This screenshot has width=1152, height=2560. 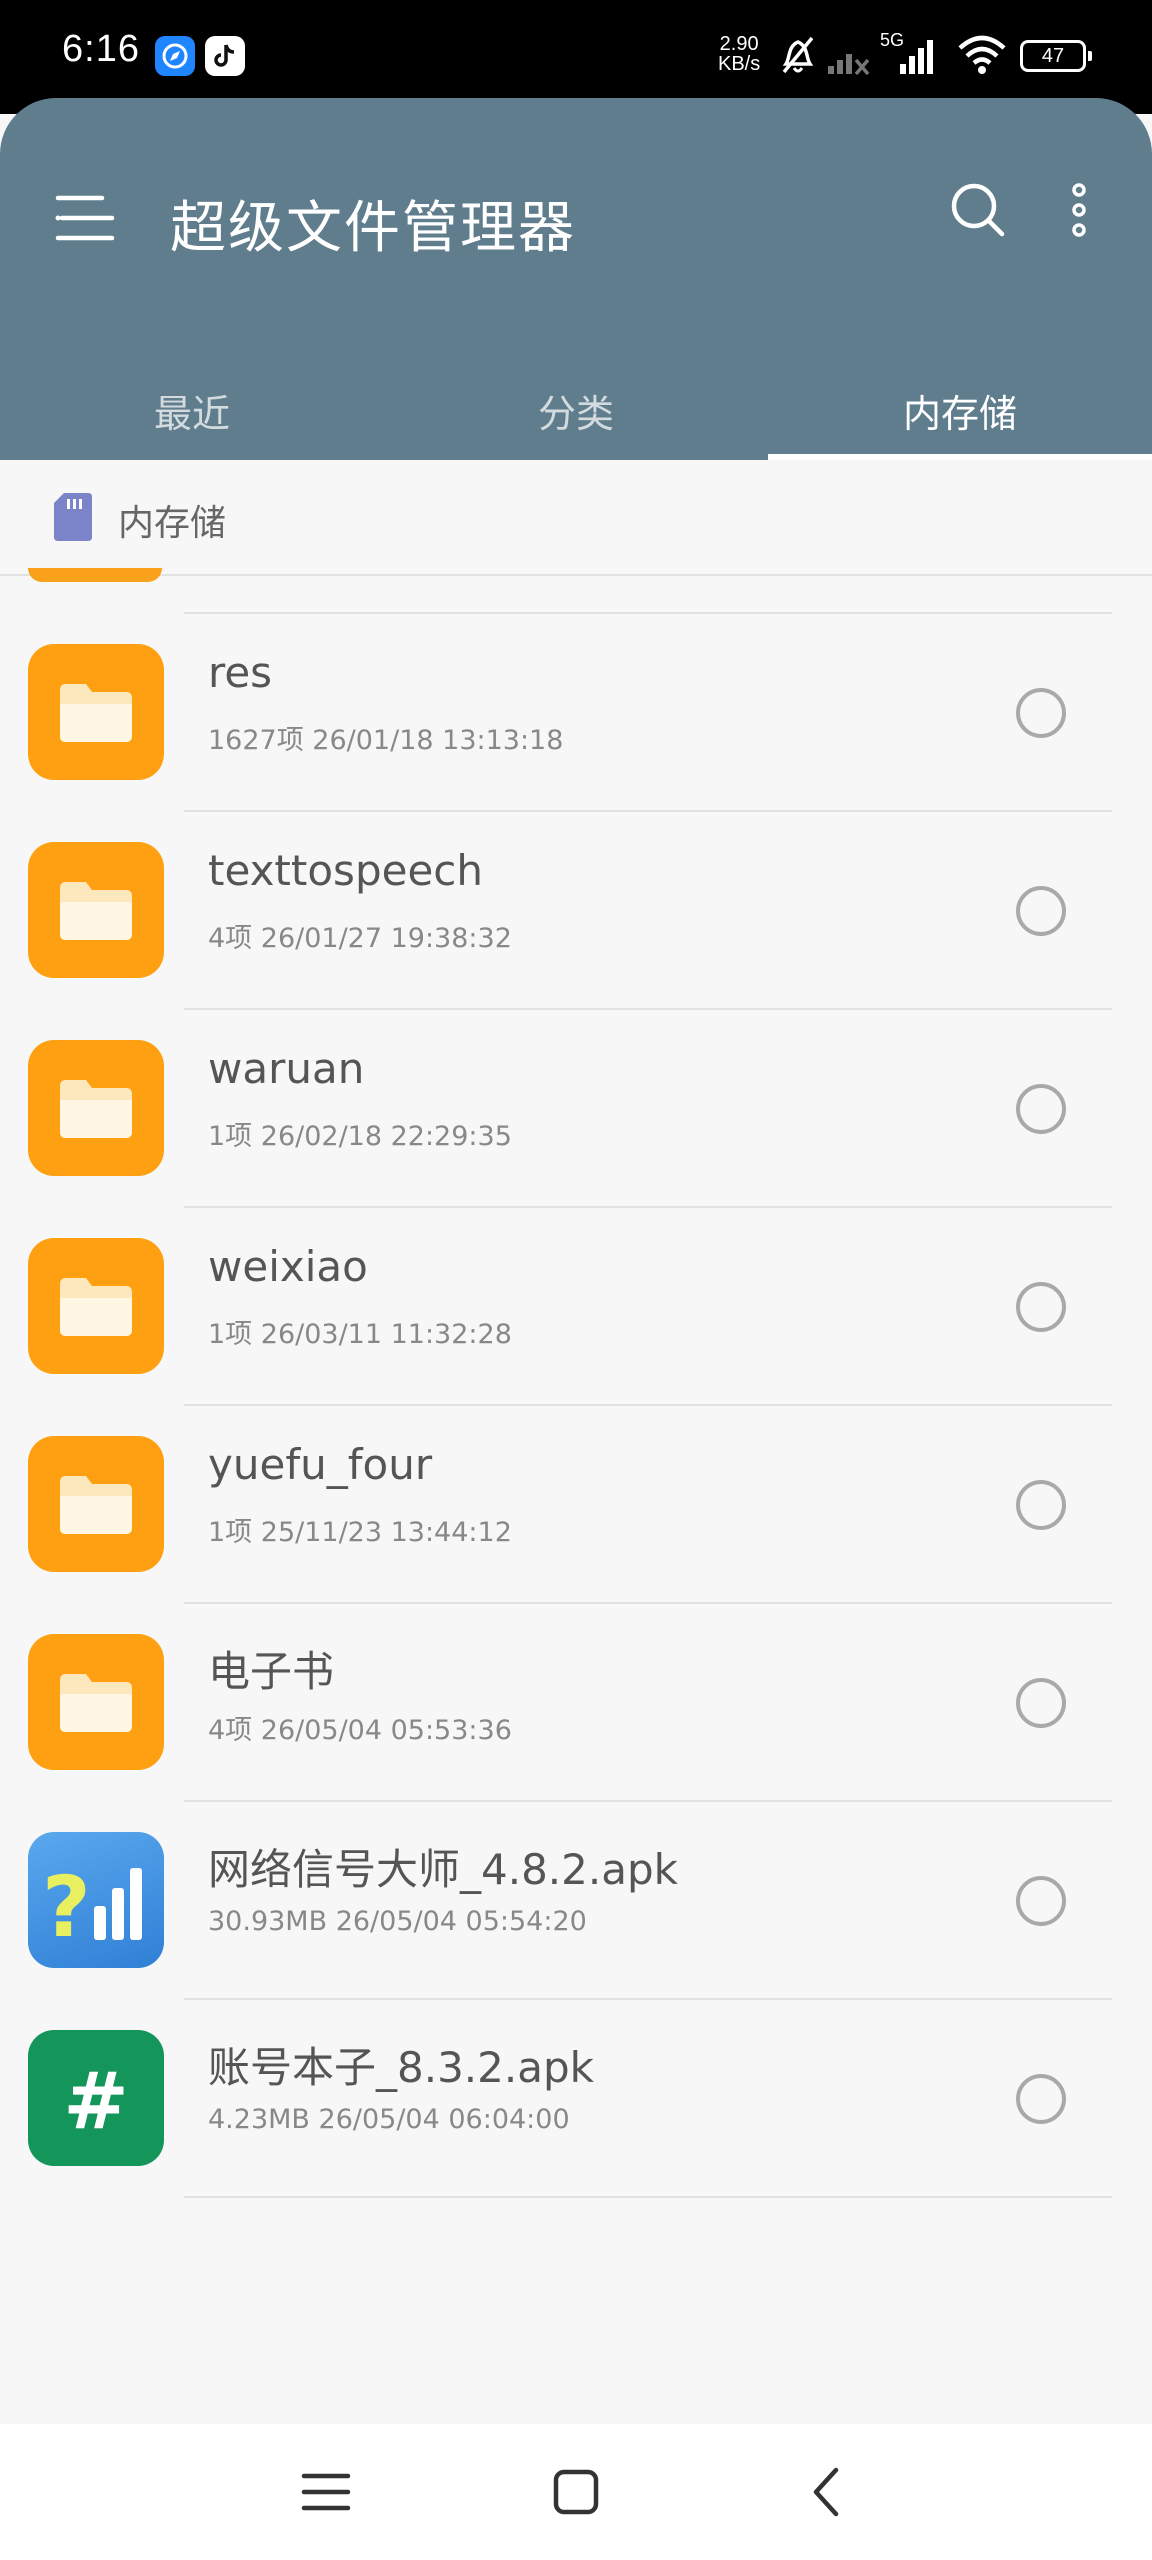 What do you see at coordinates (849, 65) in the screenshot?
I see `signal-no-sim-icon` at bounding box center [849, 65].